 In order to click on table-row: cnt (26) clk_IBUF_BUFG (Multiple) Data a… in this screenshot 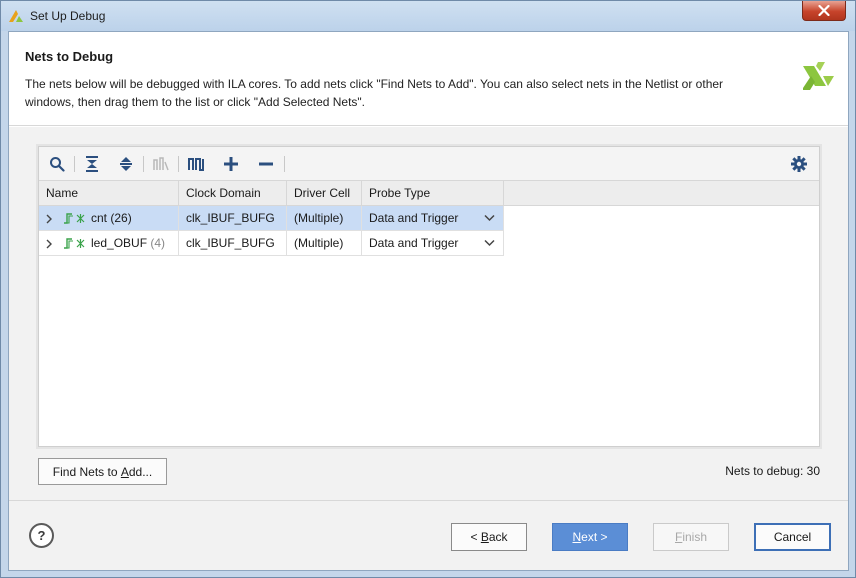, I will do `click(271, 218)`.